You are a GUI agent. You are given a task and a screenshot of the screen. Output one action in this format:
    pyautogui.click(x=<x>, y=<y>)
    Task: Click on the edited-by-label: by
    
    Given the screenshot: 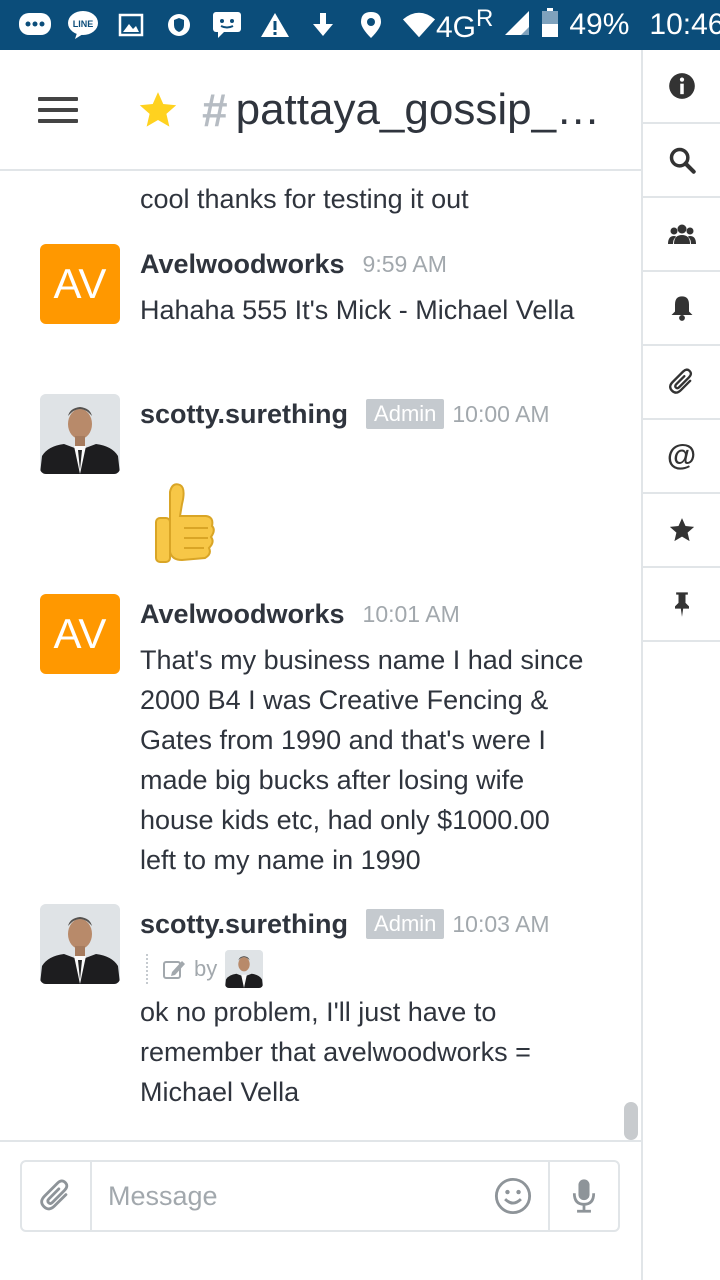 What is the action you would take?
    pyautogui.click(x=206, y=968)
    